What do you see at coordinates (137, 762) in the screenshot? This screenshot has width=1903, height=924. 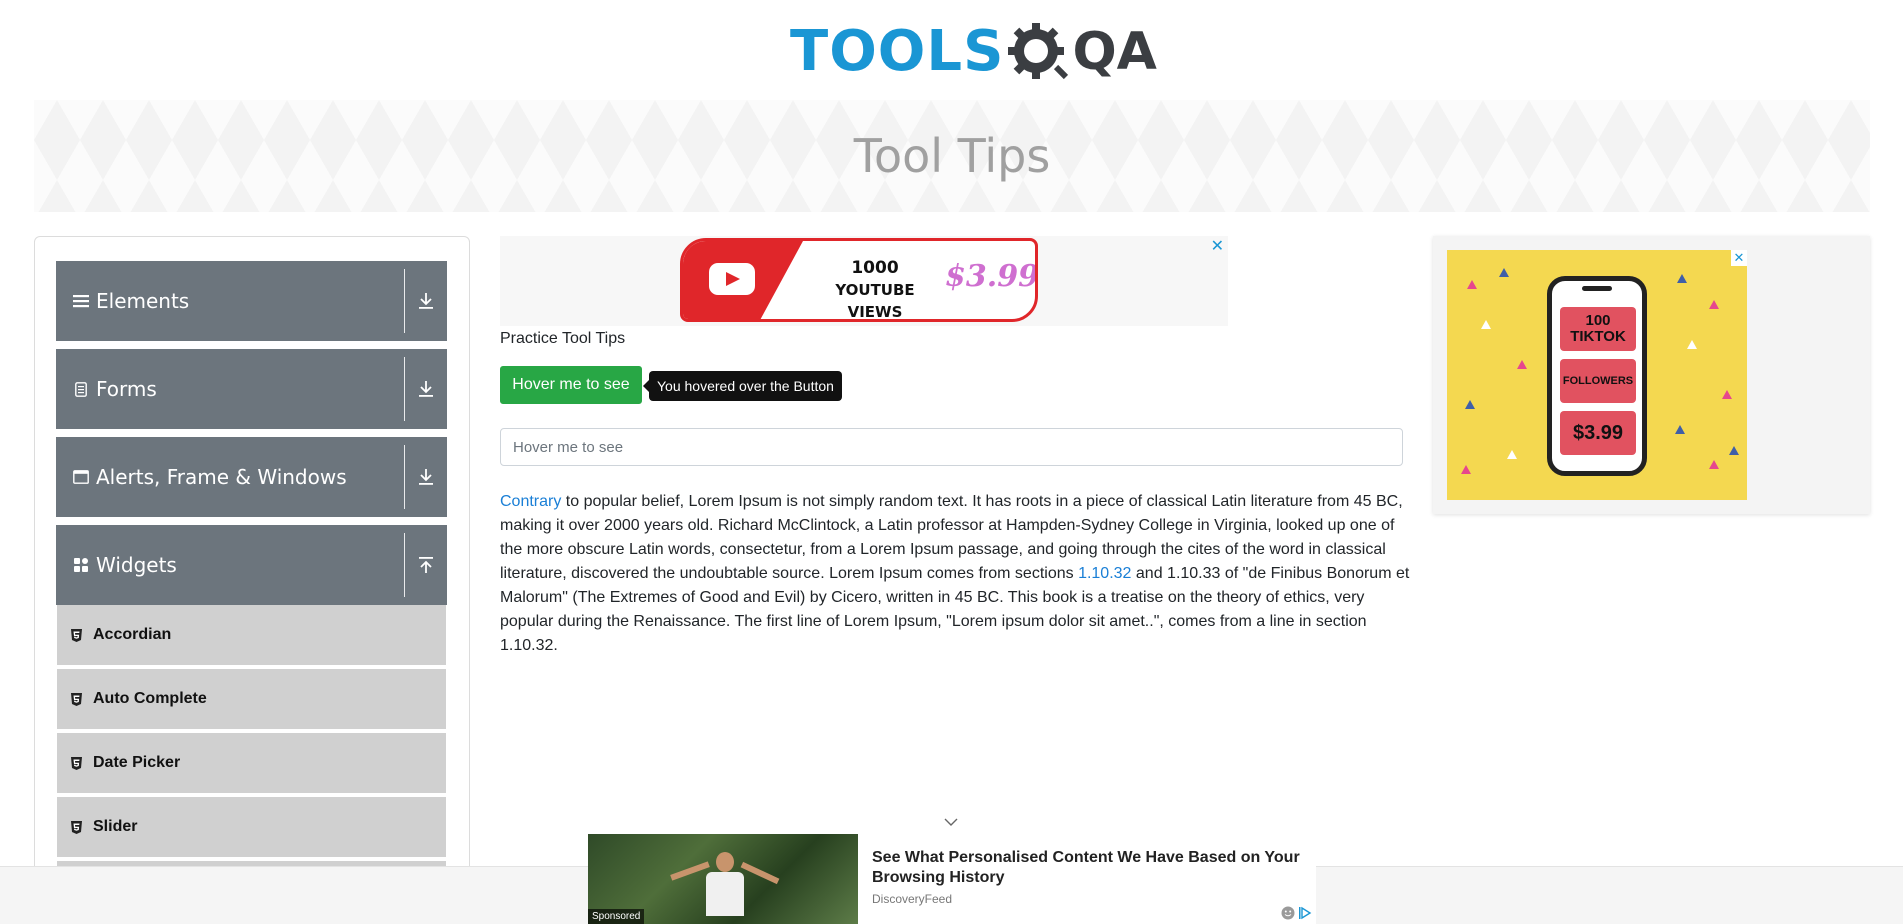 I see `sidebar-item-label: Date Picker` at bounding box center [137, 762].